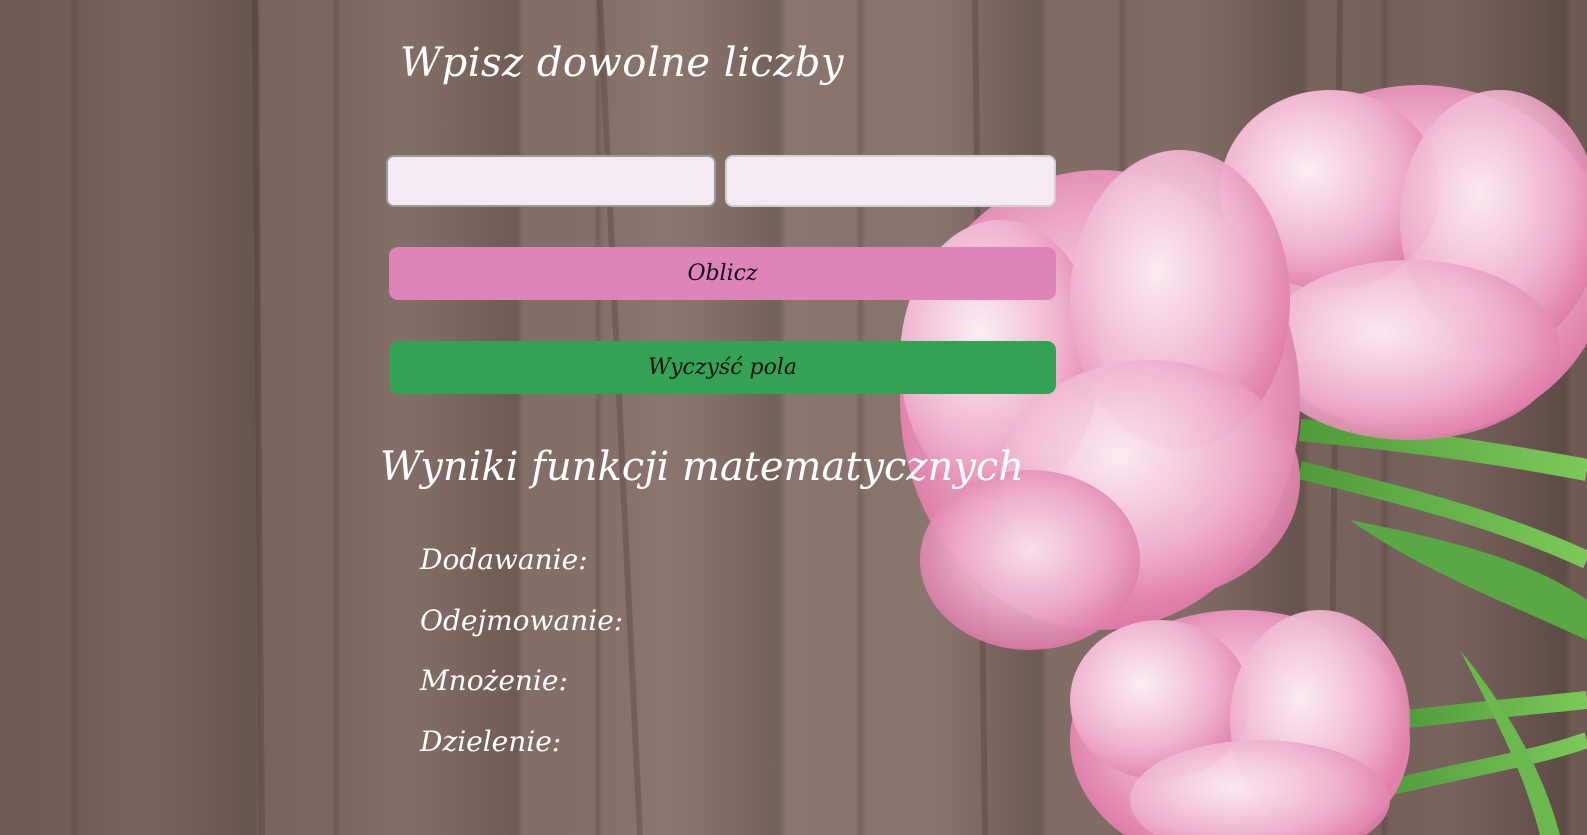 This screenshot has width=1587, height=835. What do you see at coordinates (522, 620) in the screenshot?
I see `subtraction-label: Odejmowanie:` at bounding box center [522, 620].